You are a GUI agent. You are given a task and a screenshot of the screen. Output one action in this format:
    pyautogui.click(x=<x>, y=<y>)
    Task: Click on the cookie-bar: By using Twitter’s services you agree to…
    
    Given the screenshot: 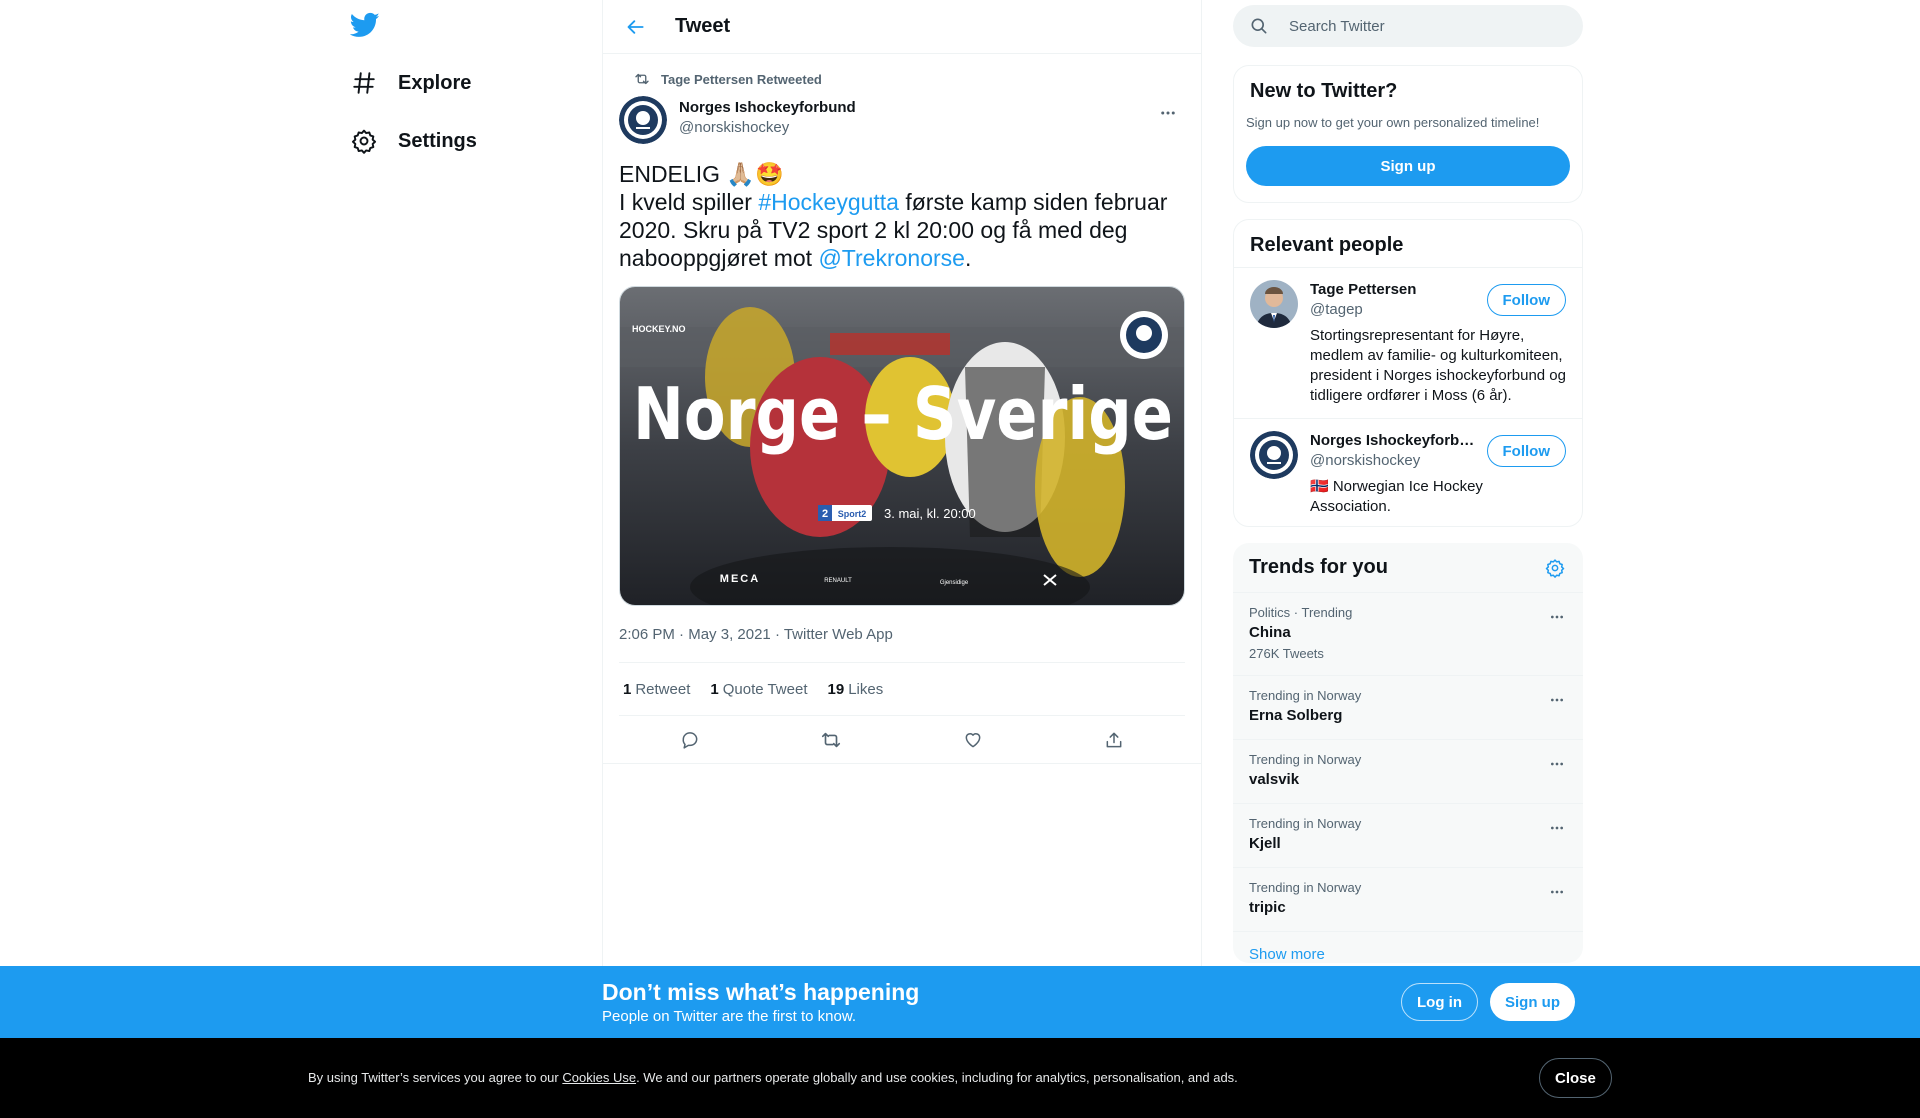 What is the action you would take?
    pyautogui.click(x=960, y=1078)
    